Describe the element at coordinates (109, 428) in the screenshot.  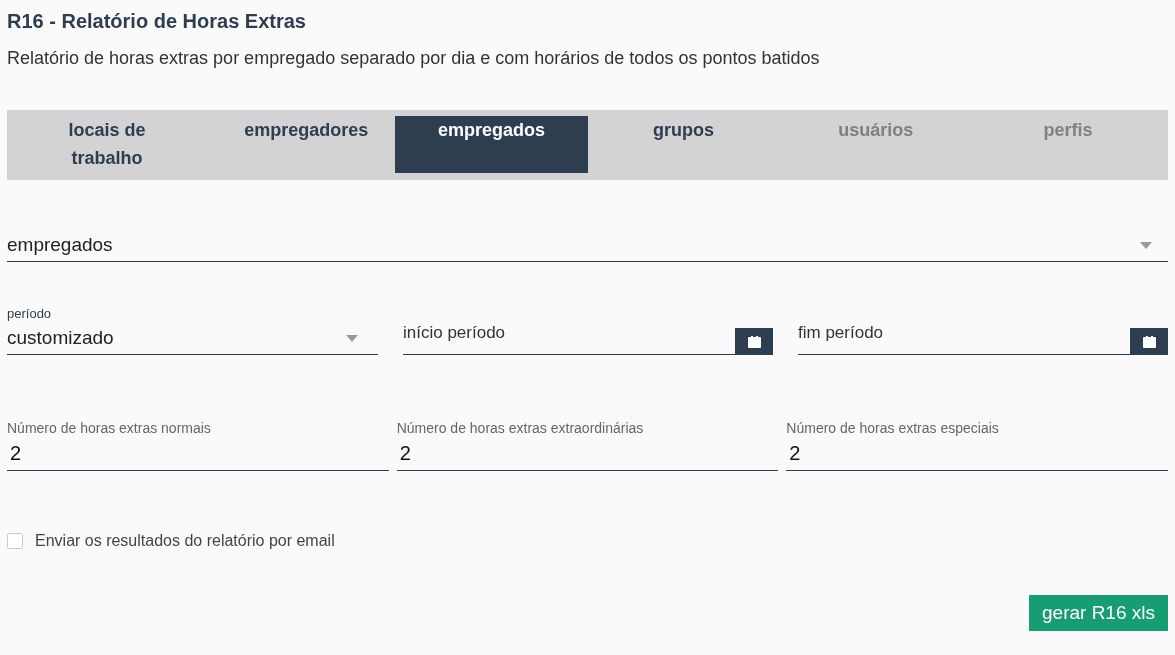
I see `field-label: Número de horas extras normais` at that location.